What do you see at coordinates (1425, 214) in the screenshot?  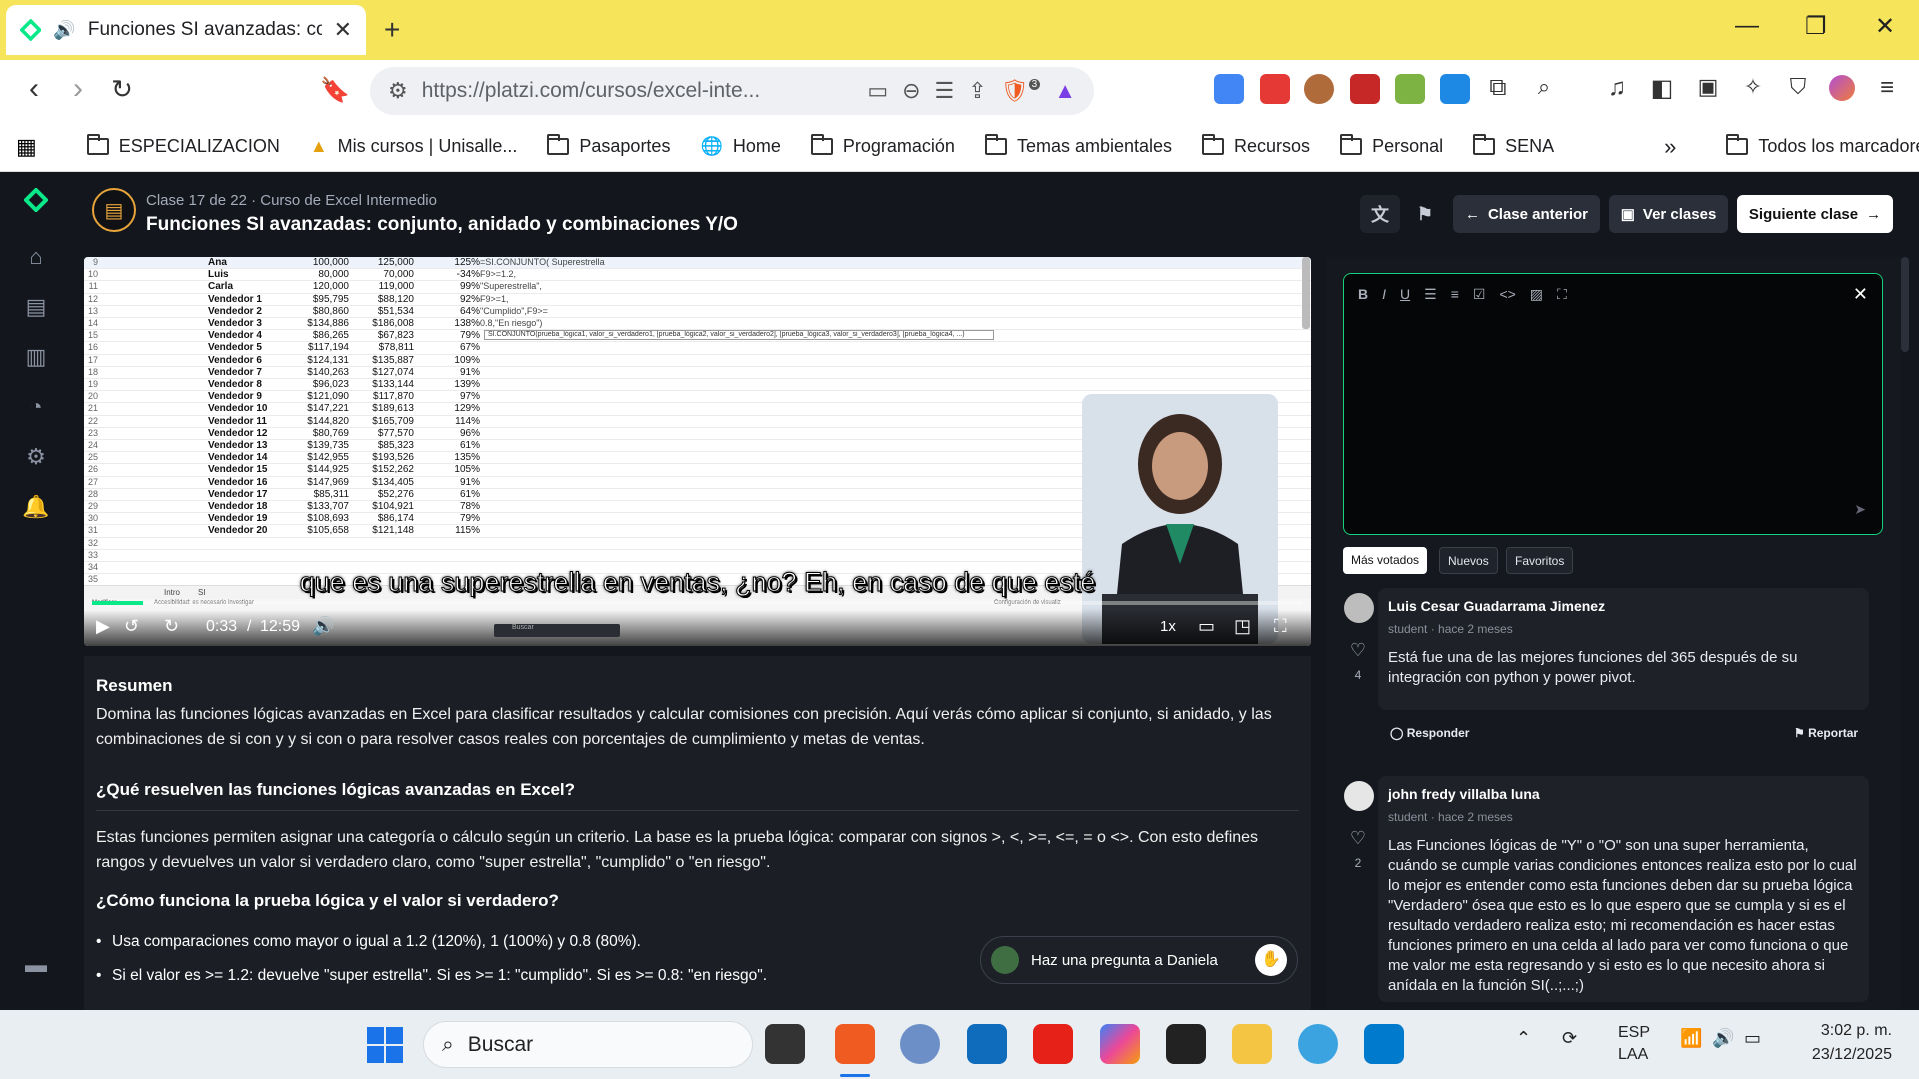 I see `flag-icon: ⚑` at bounding box center [1425, 214].